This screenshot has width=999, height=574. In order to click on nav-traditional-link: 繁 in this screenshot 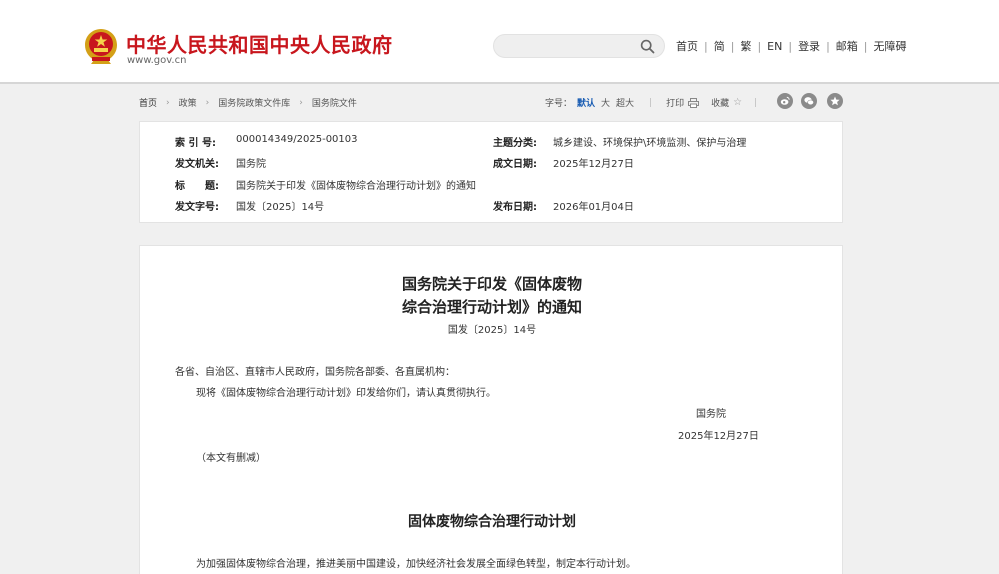, I will do `click(745, 46)`.